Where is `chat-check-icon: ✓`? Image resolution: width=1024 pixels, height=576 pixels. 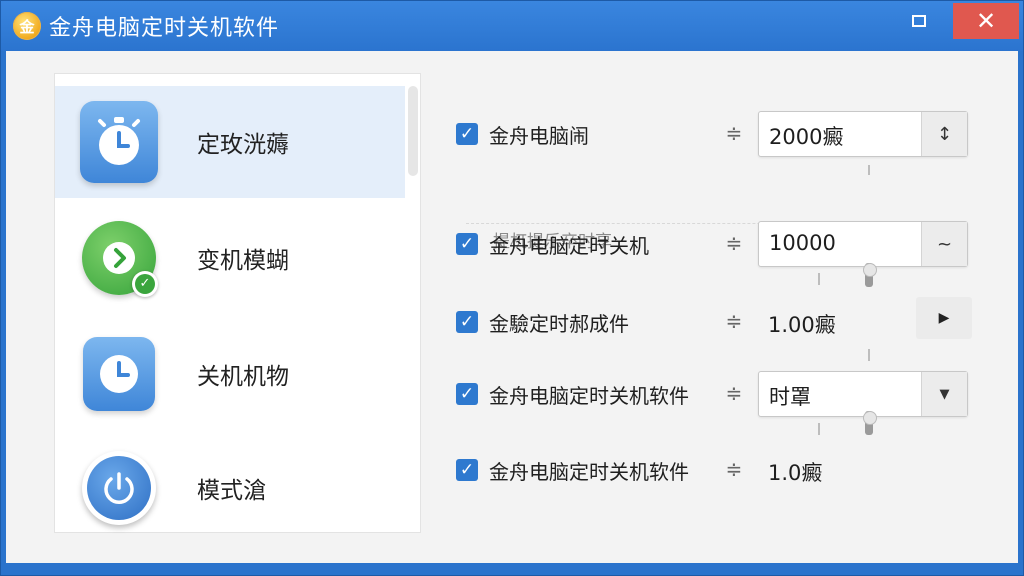
chat-check-icon: ✓ is located at coordinates (119, 258).